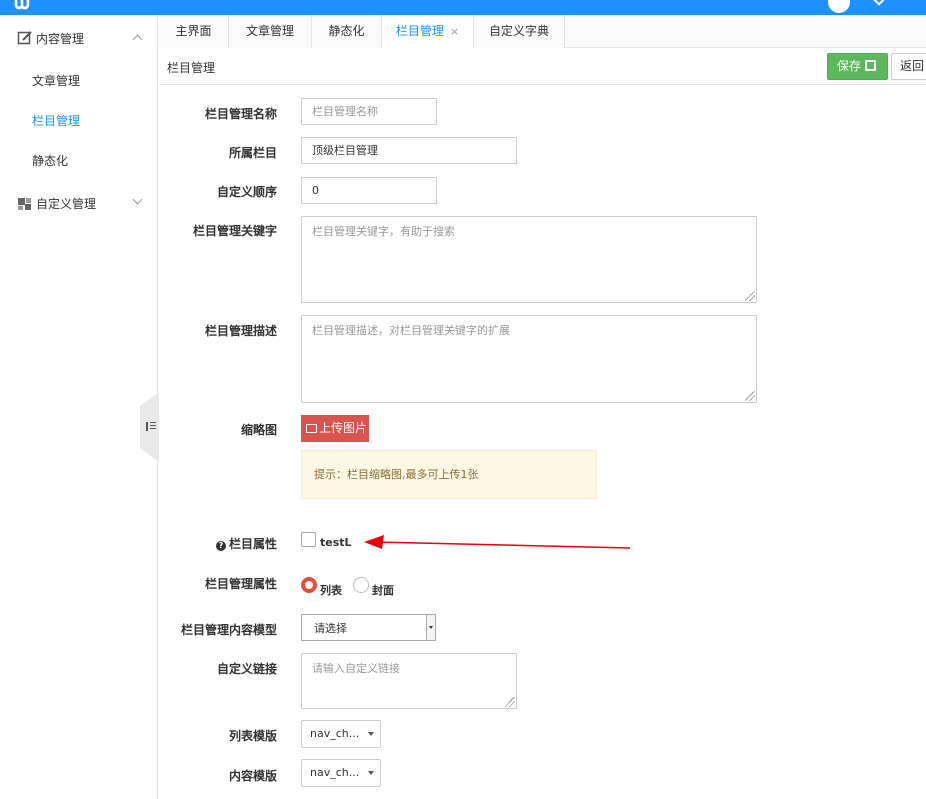  What do you see at coordinates (839, 6) in the screenshot?
I see `avatar` at bounding box center [839, 6].